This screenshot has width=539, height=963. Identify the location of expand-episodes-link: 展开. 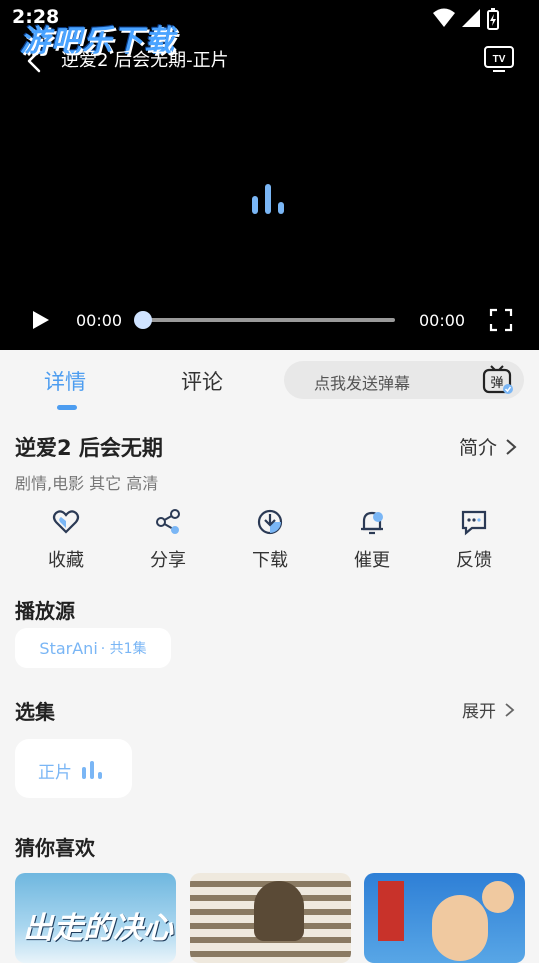
(488, 709).